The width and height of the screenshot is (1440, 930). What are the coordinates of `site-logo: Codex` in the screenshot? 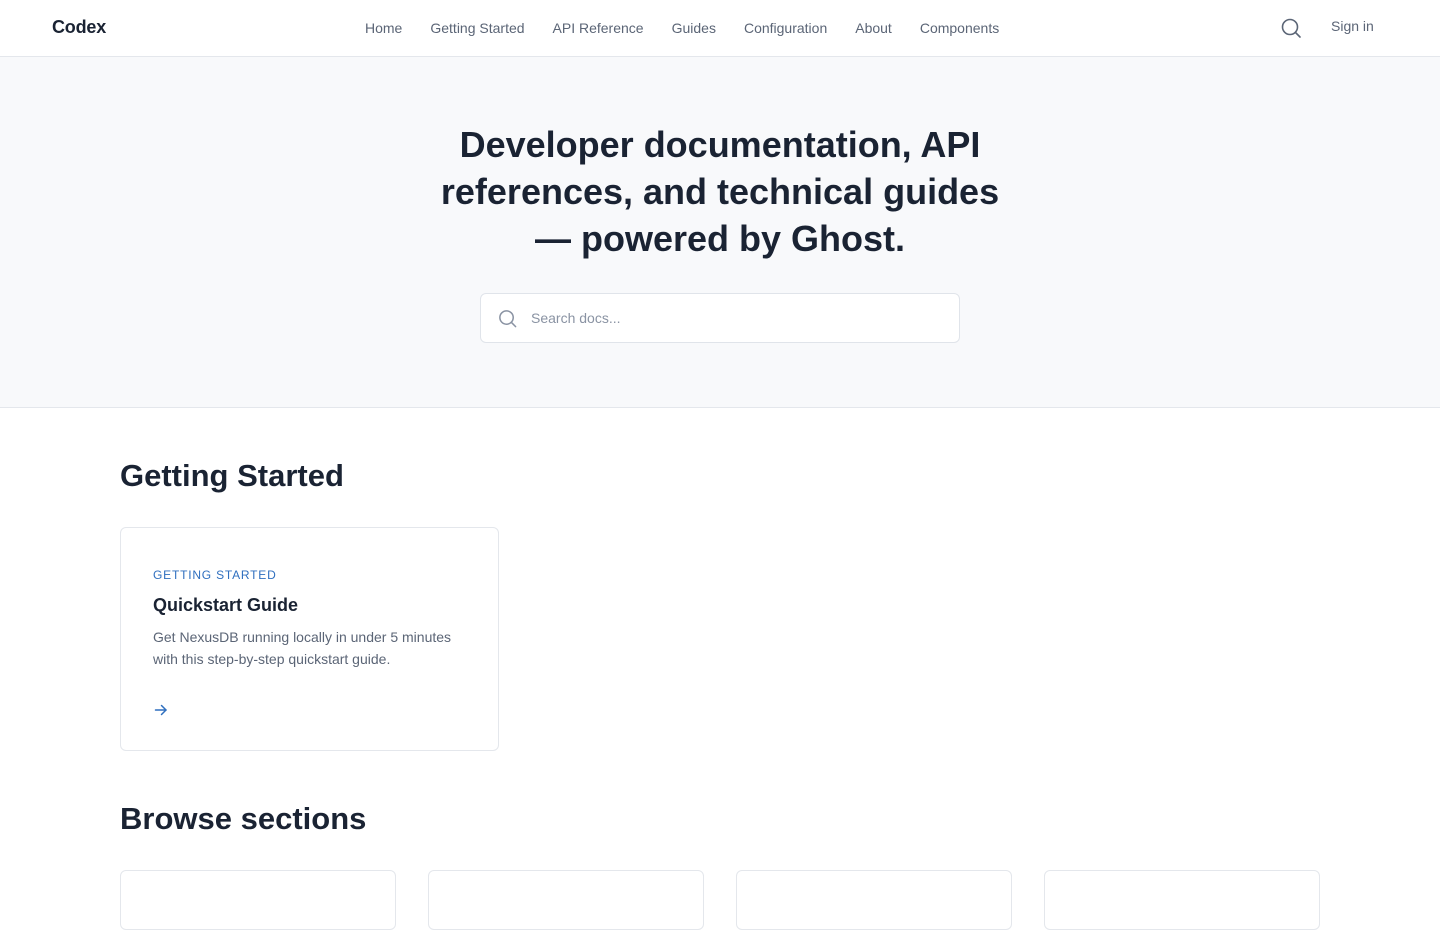 It's located at (79, 27).